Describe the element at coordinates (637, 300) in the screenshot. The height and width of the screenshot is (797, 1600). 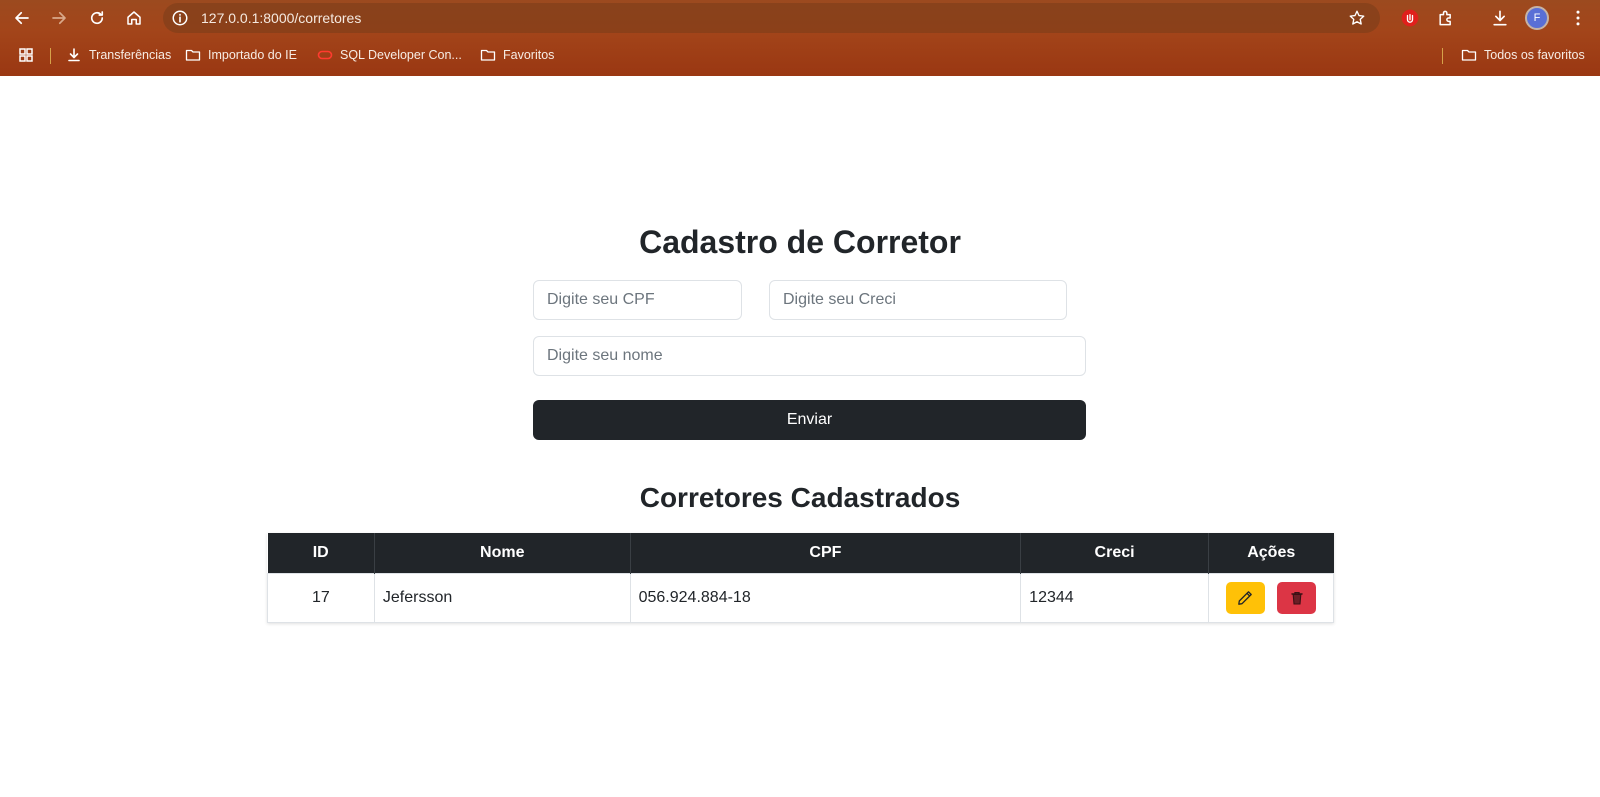
I see `cpf-input` at that location.